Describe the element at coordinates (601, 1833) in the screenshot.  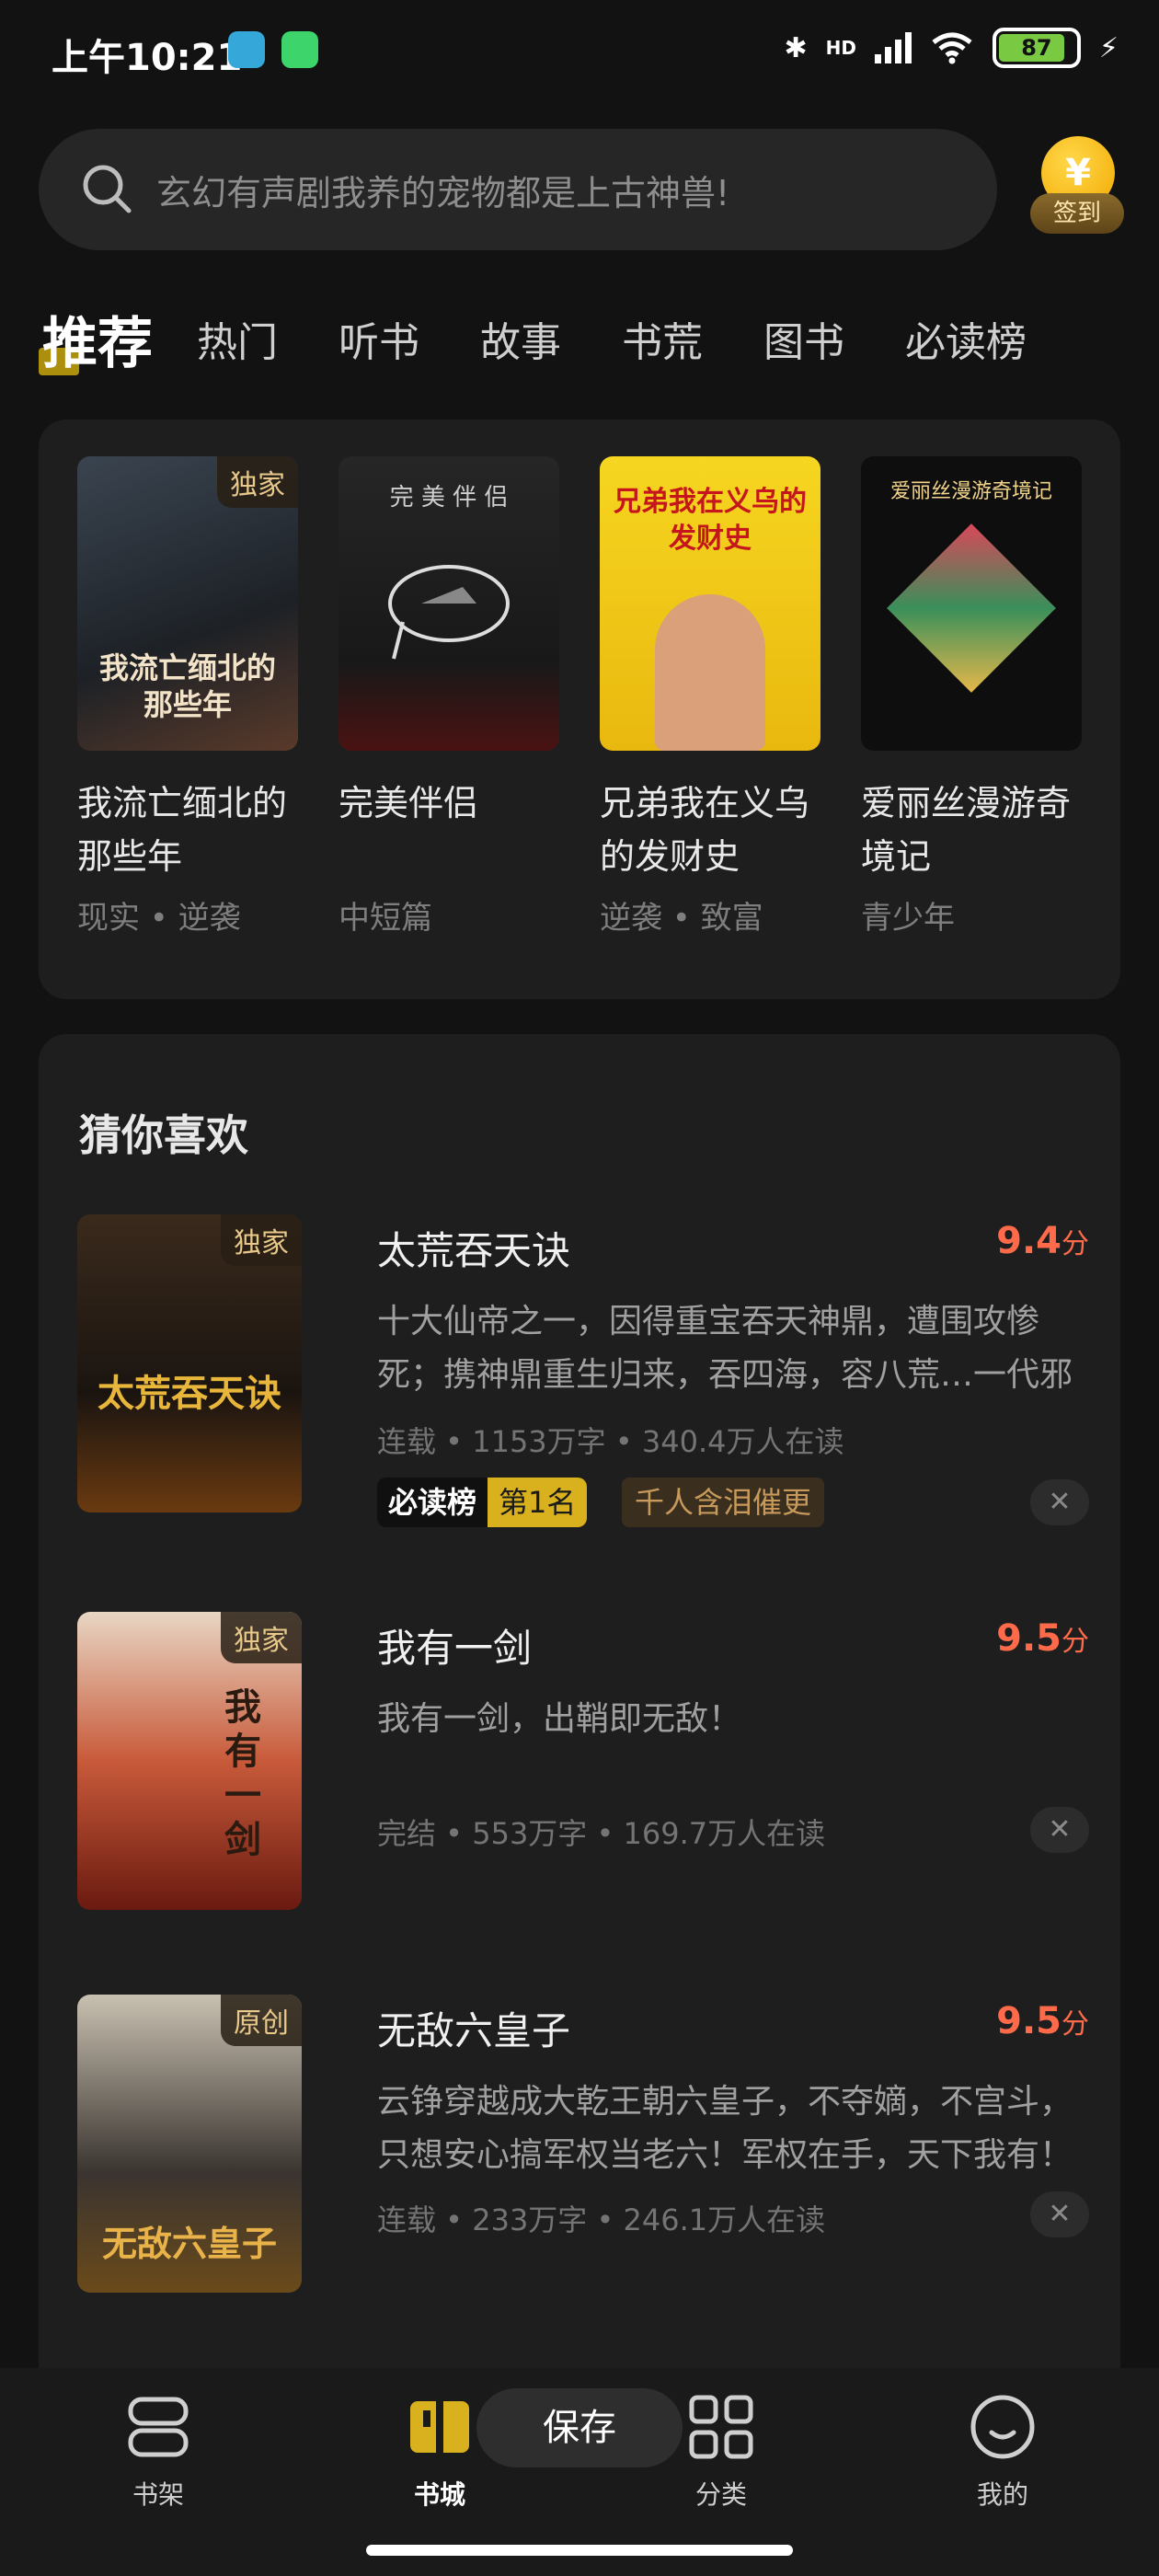
I see `book-meta: 完结 • 553万字 • 169.7万人在读` at that location.